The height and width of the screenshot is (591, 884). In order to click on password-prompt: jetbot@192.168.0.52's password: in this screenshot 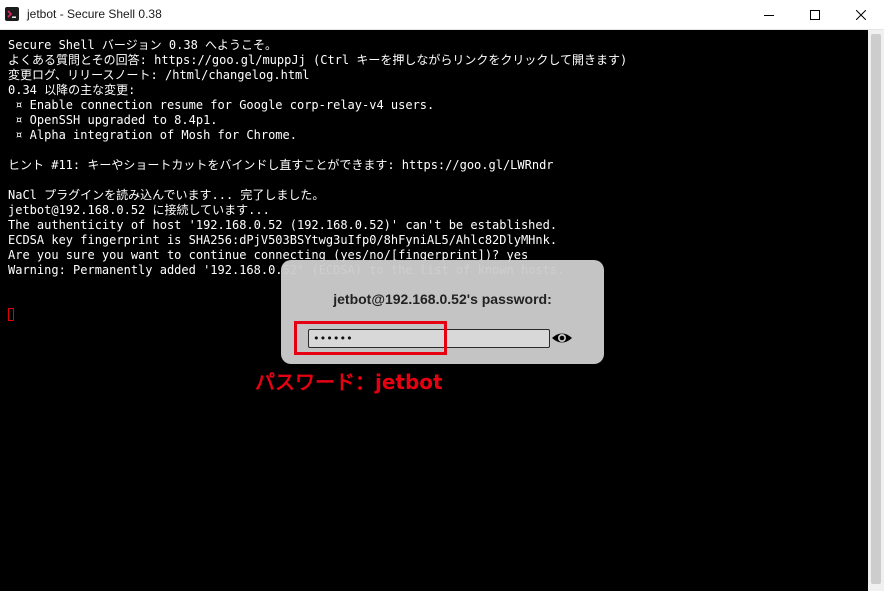, I will do `click(442, 299)`.